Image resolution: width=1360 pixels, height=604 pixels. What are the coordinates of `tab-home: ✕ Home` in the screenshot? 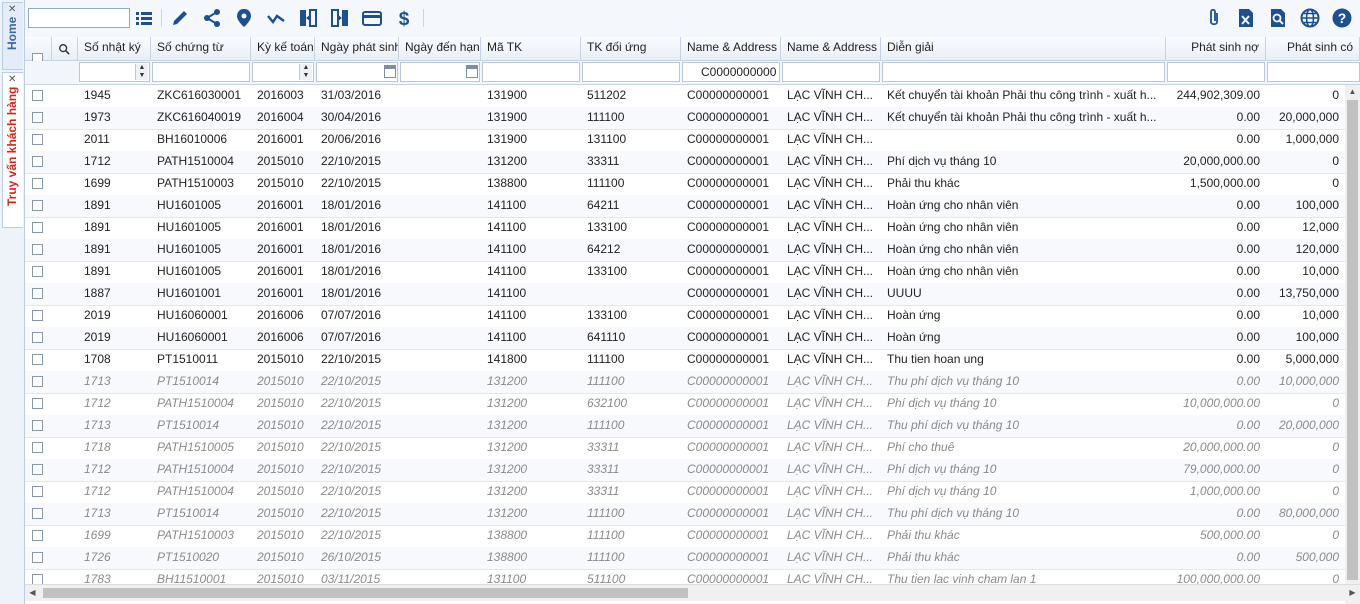 It's located at (12, 36).